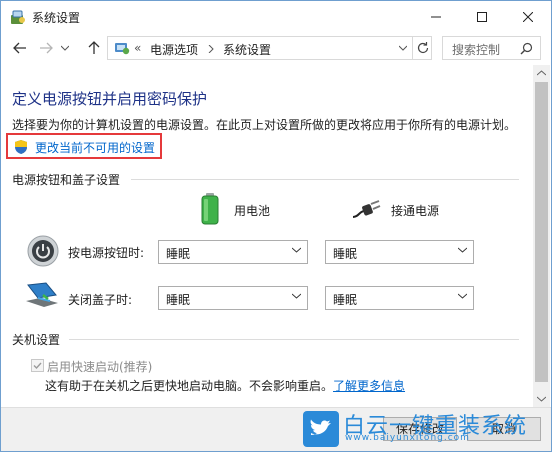 This screenshot has width=552, height=452. I want to click on lid-close-battery-select: 睡眠, so click(233, 298).